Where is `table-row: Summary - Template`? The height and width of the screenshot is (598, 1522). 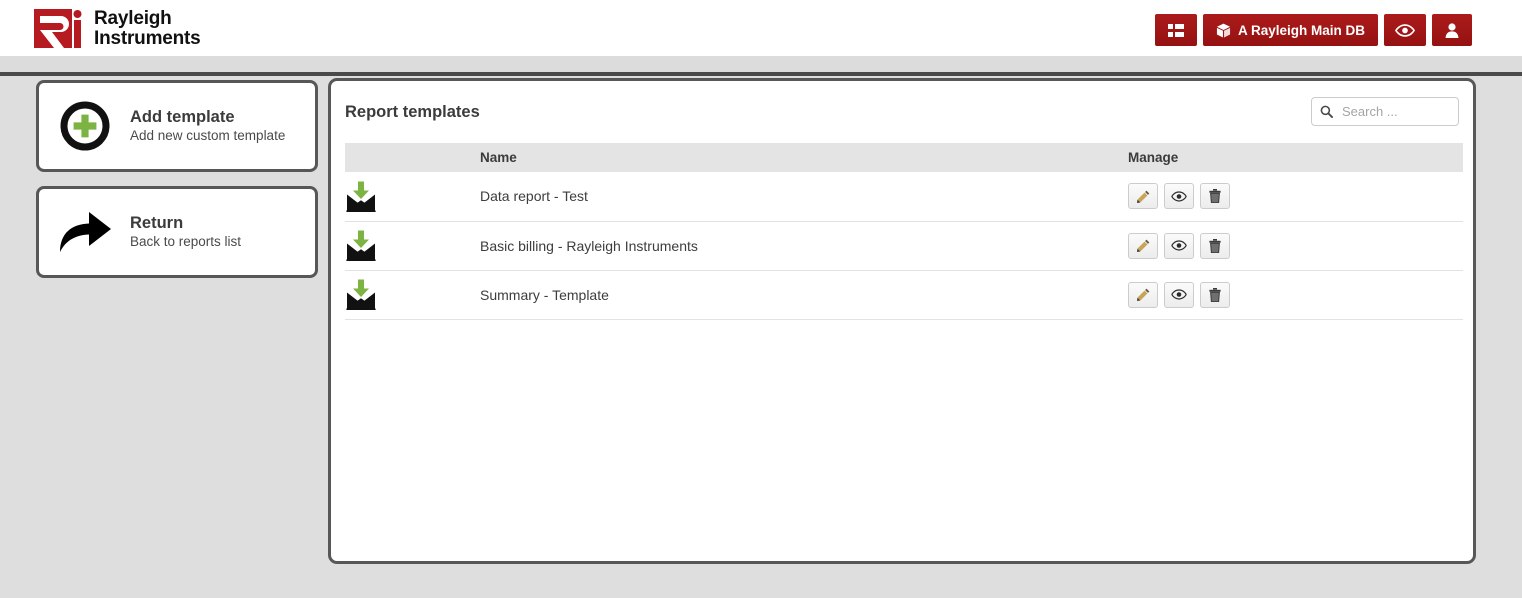 table-row: Summary - Template is located at coordinates (904, 295).